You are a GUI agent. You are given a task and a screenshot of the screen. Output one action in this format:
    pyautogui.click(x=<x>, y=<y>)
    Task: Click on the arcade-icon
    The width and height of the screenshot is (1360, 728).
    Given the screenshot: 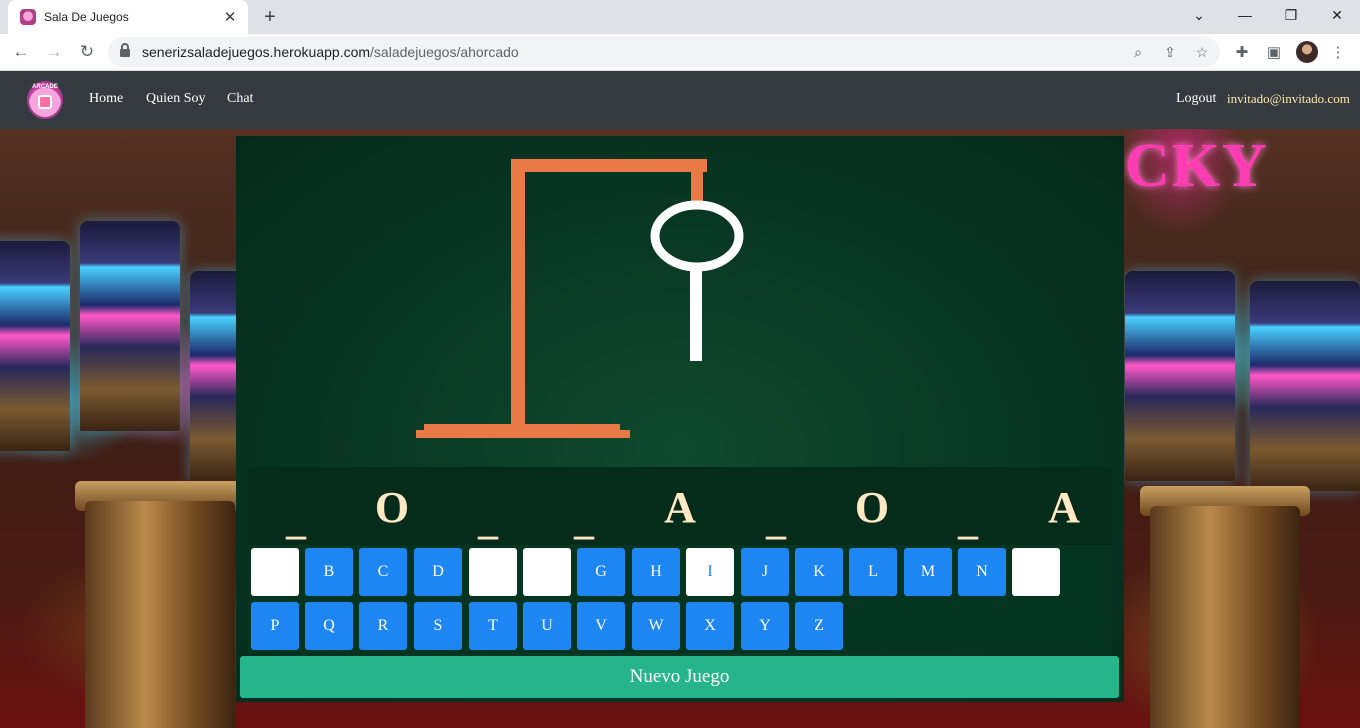 What is the action you would take?
    pyautogui.click(x=45, y=102)
    